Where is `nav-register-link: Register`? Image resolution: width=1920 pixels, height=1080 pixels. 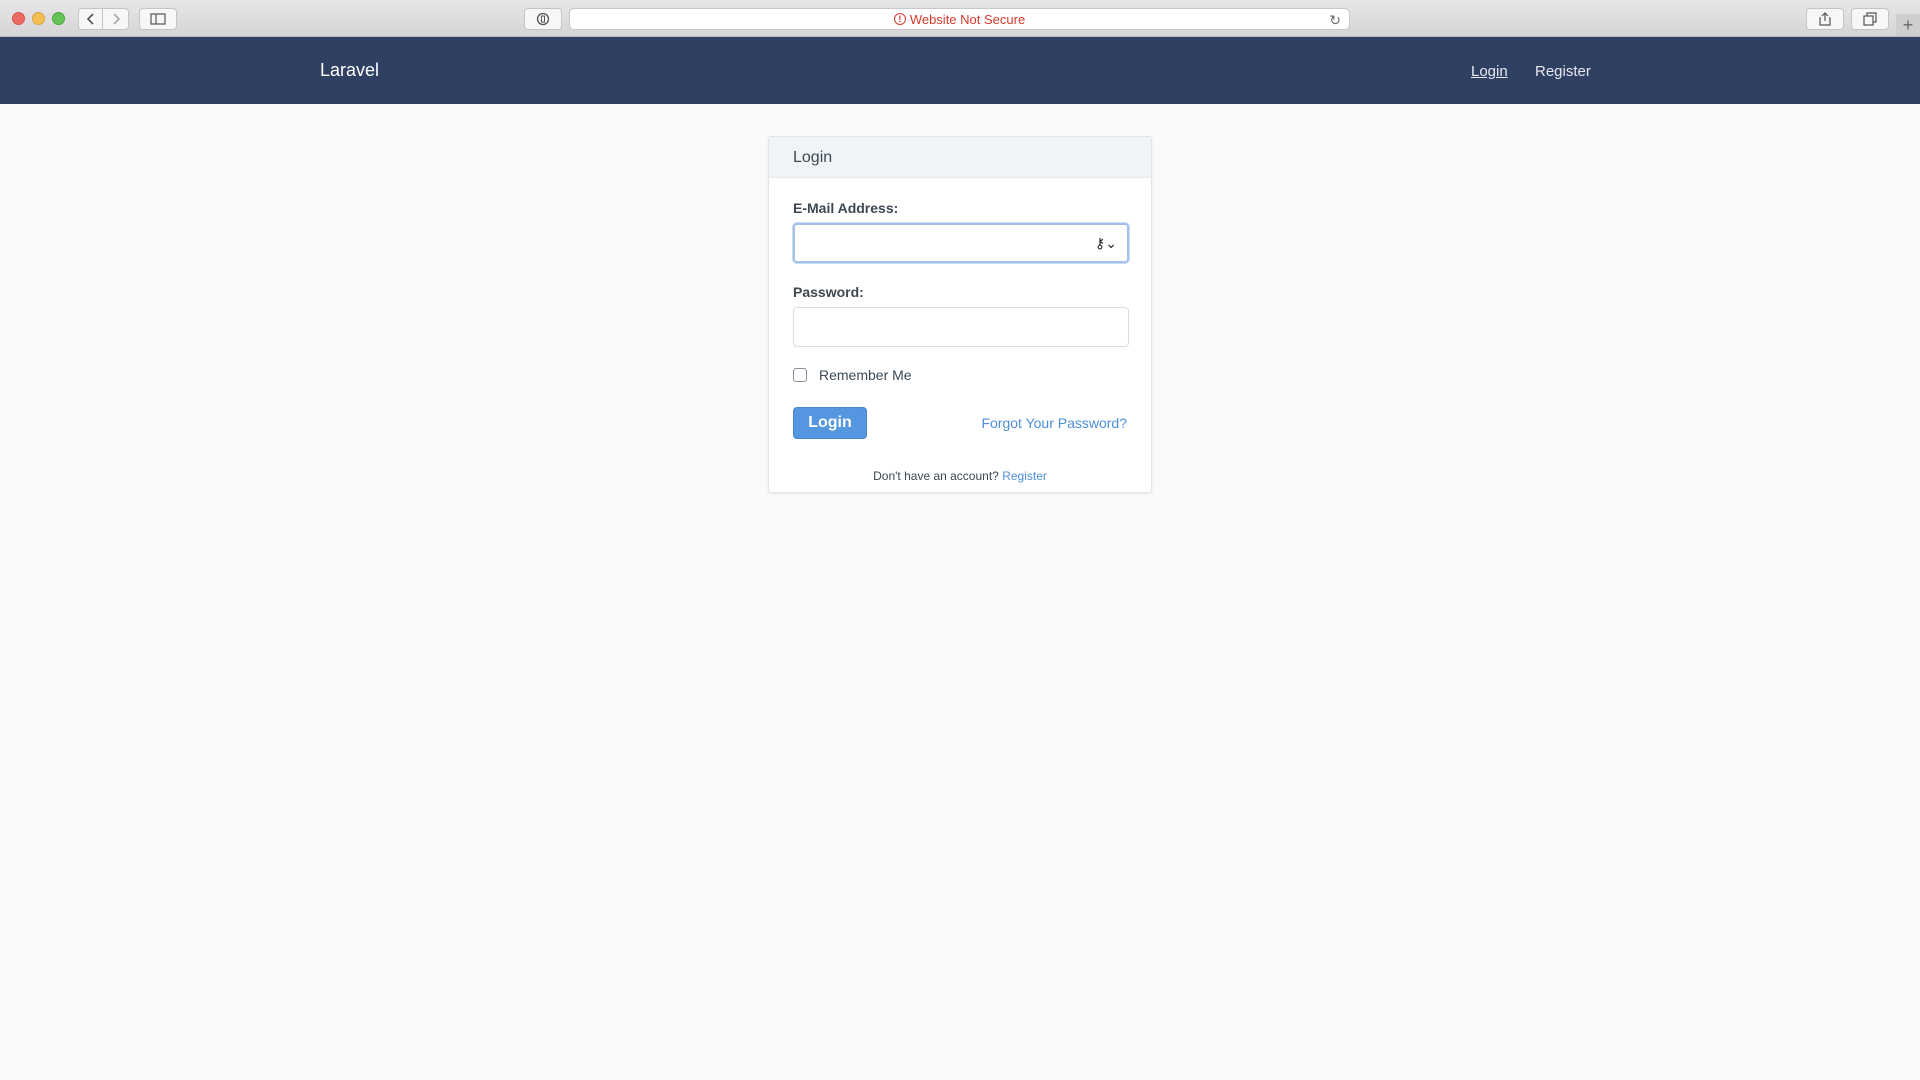
nav-register-link: Register is located at coordinates (1563, 71).